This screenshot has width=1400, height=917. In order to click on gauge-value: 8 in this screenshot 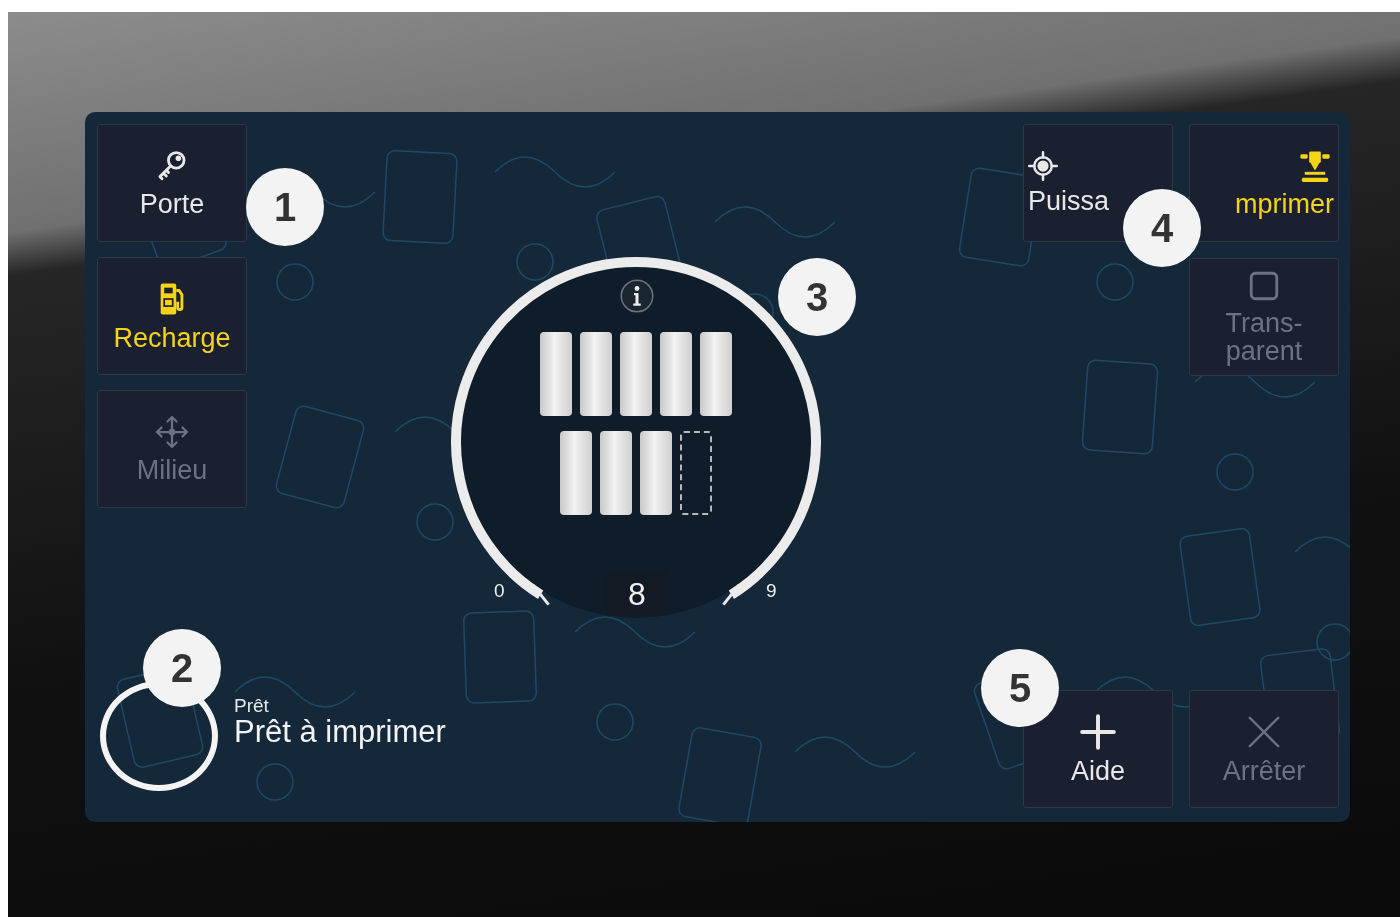, I will do `click(637, 594)`.